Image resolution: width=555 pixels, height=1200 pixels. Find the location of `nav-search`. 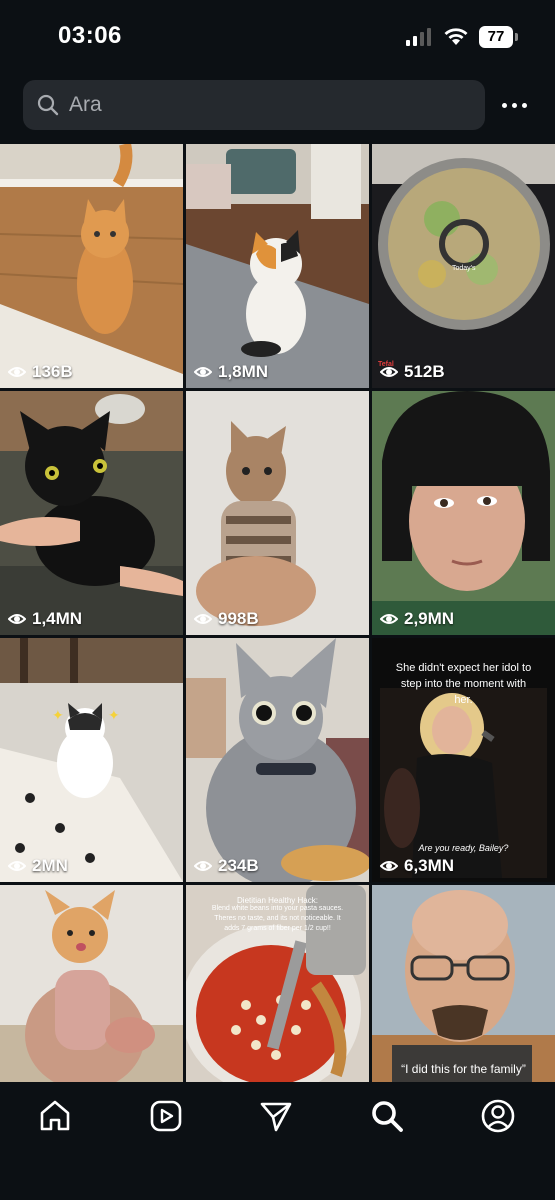

nav-search is located at coordinates (389, 1118).